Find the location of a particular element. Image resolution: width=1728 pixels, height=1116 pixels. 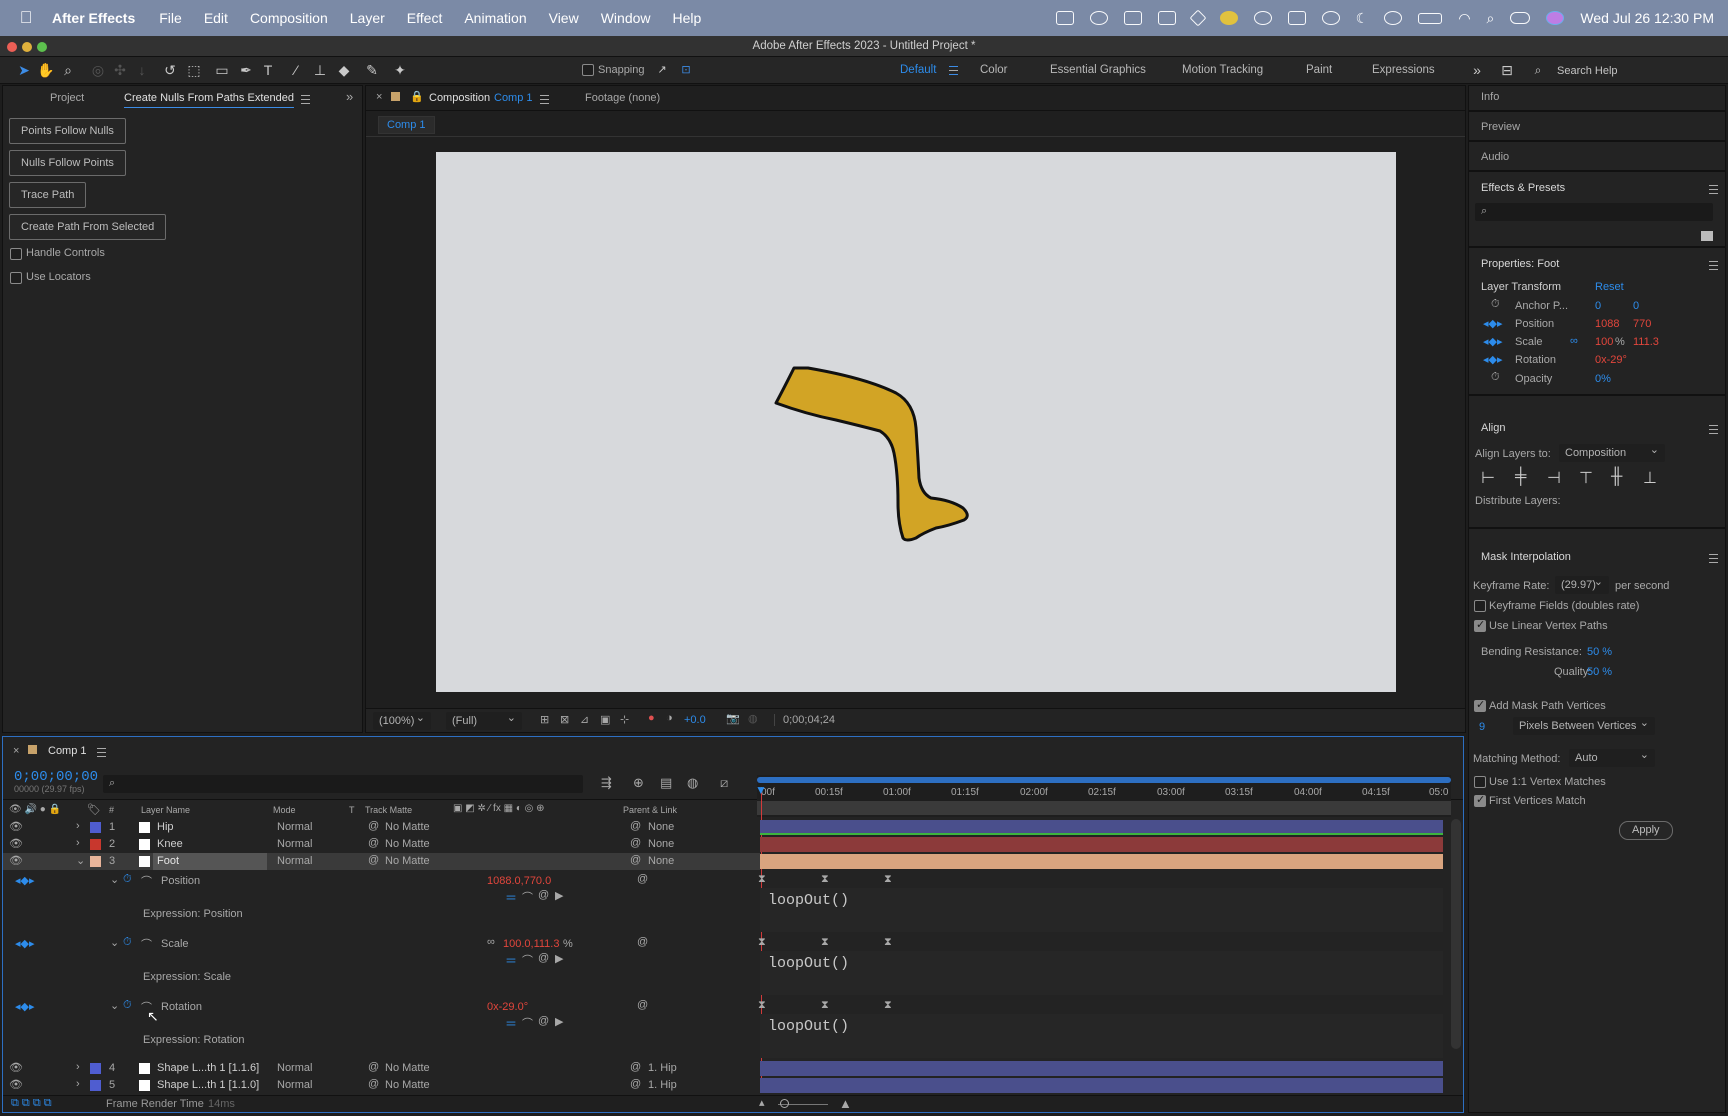

expression-enable-icon: ＝ is located at coordinates (511, 960).